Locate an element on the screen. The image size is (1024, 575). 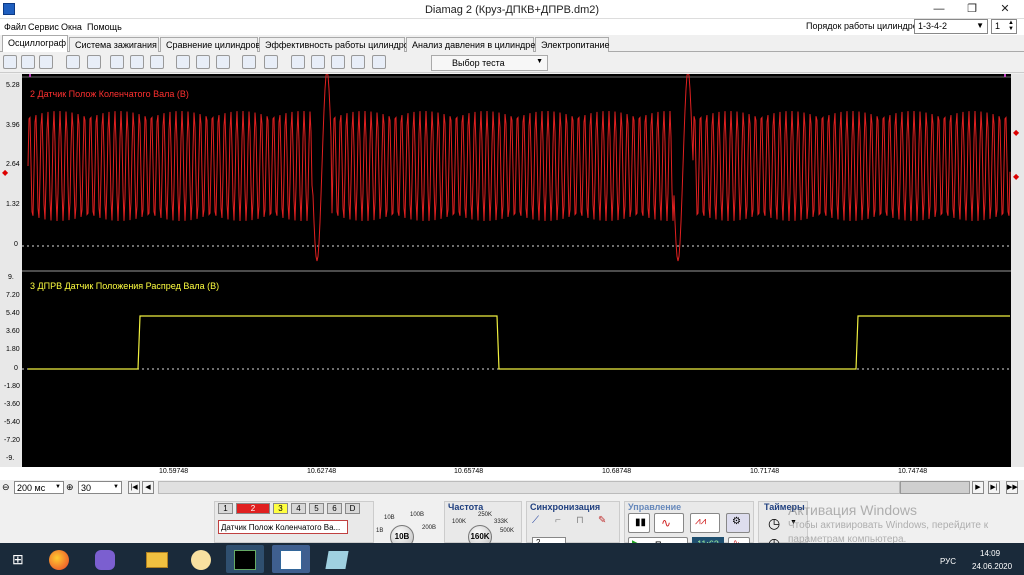
ch2-label: 2 Датчик Полож Коленчатого Вала (В) is located at coordinates (109, 94).